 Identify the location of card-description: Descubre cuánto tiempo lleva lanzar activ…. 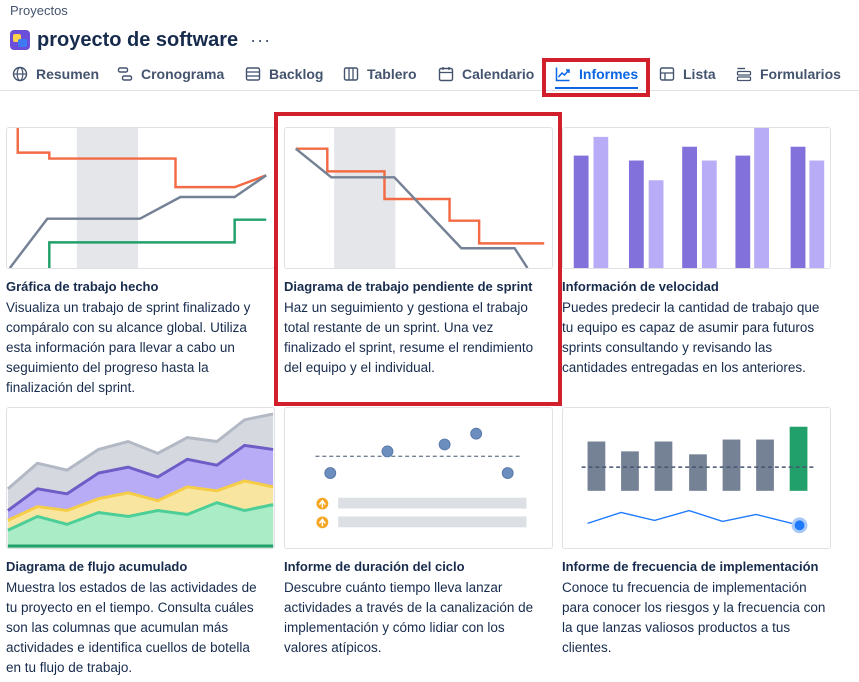
(409, 617).